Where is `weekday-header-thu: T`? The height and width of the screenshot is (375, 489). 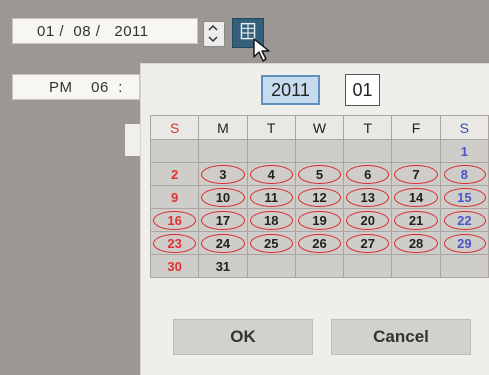
weekday-header-thu: T is located at coordinates (368, 127).